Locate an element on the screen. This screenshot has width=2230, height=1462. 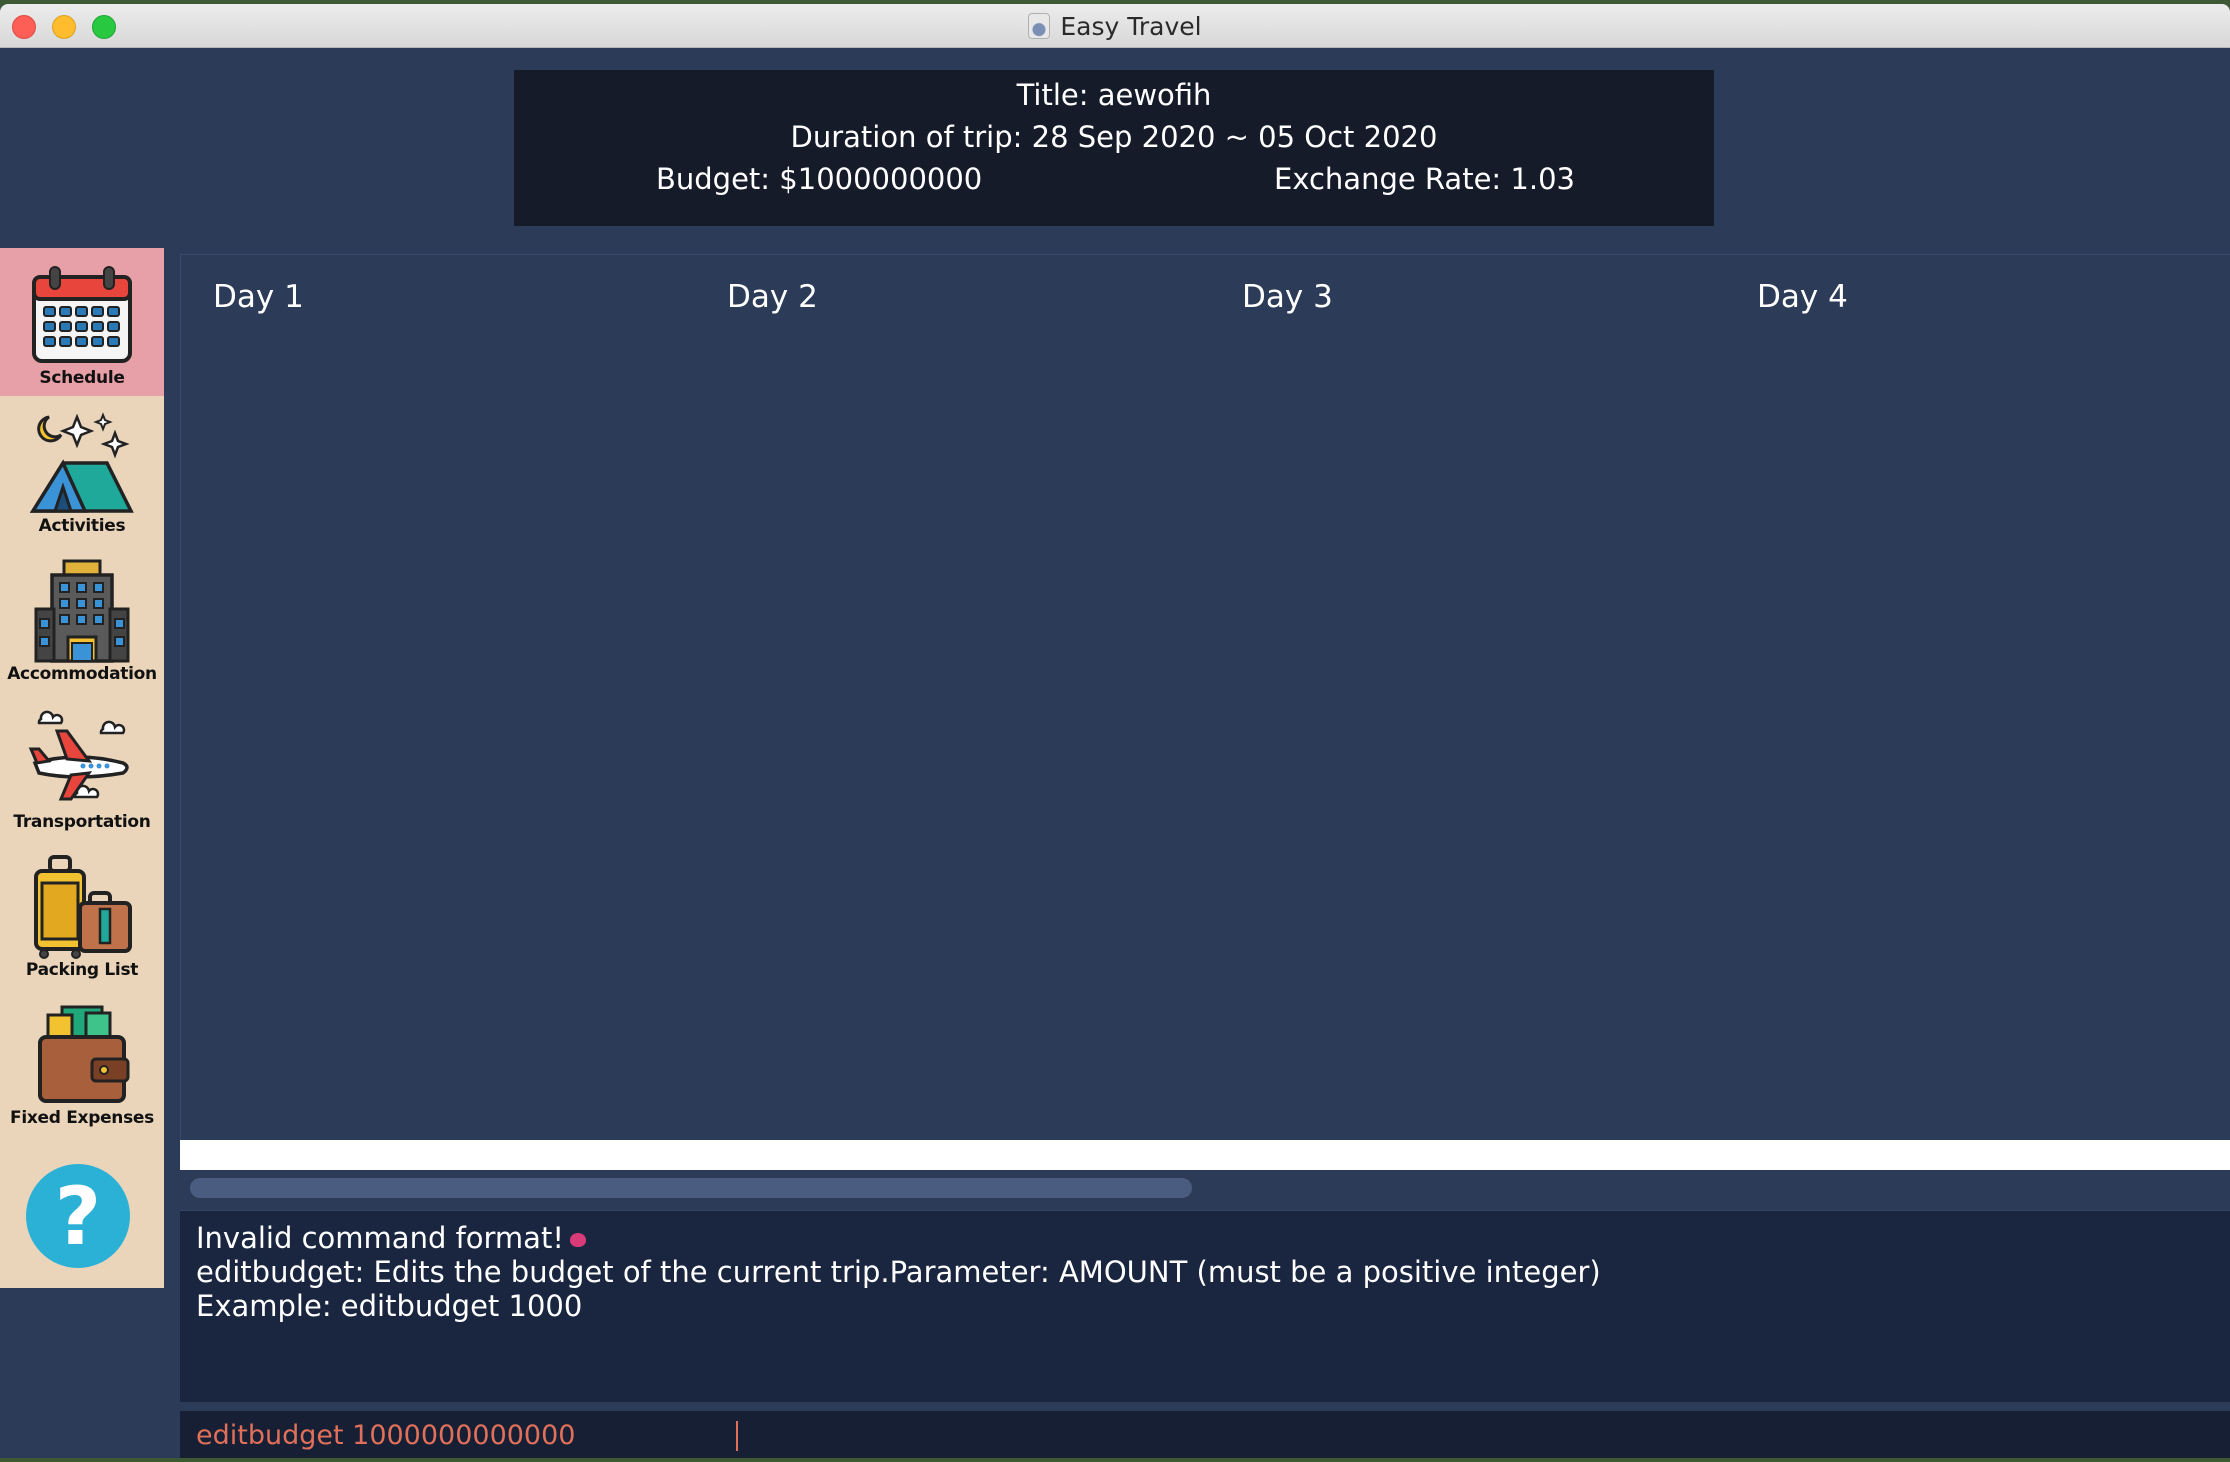
title-bar: Easy Travel is located at coordinates (1115, 26).